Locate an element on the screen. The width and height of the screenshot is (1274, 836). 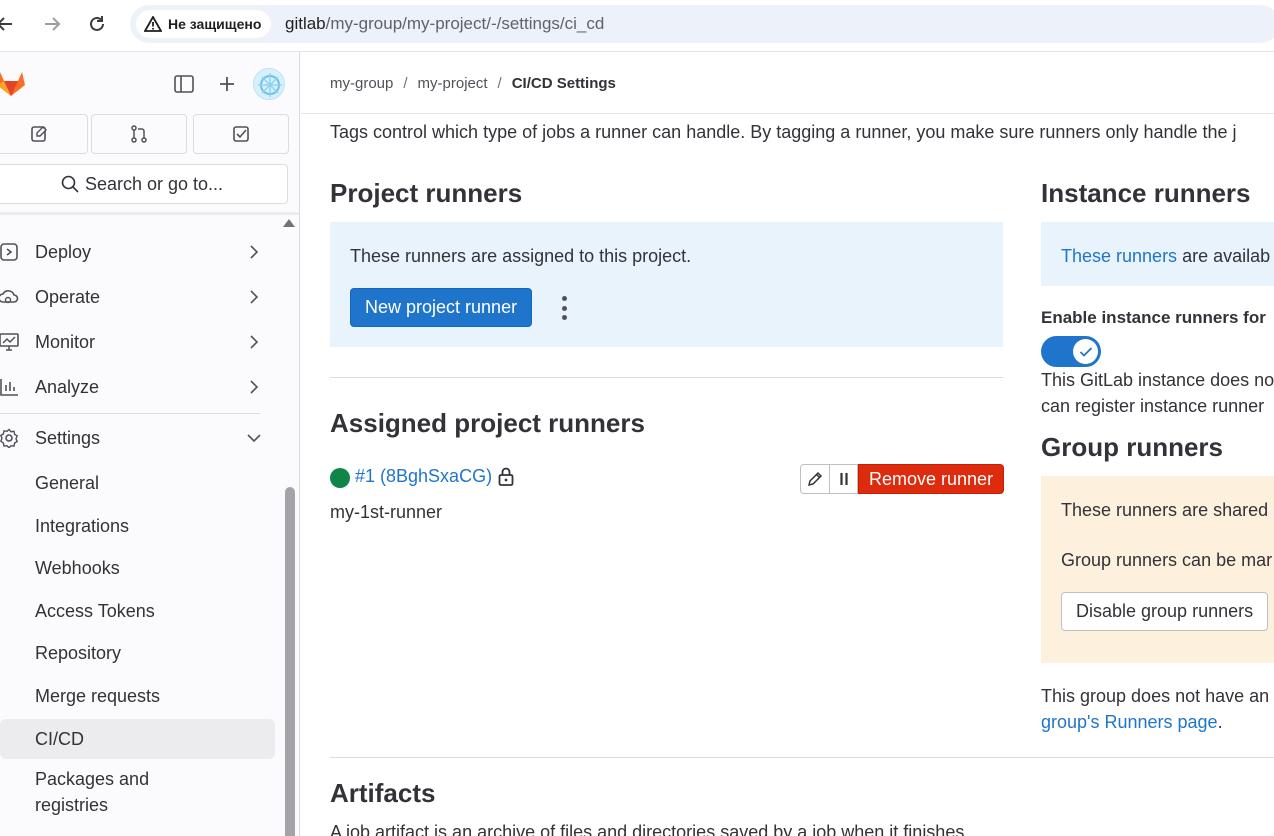
gitlab-logo-icon is located at coordinates (14, 85).